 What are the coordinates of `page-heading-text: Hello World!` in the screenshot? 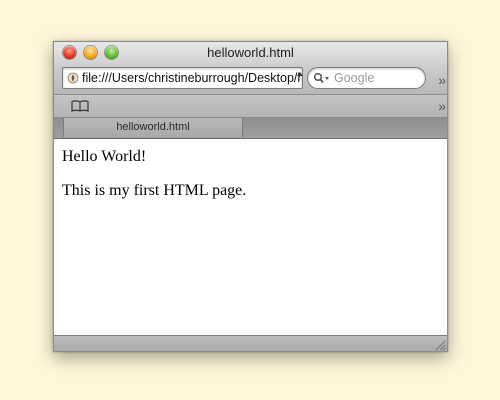 It's located at (104, 156).